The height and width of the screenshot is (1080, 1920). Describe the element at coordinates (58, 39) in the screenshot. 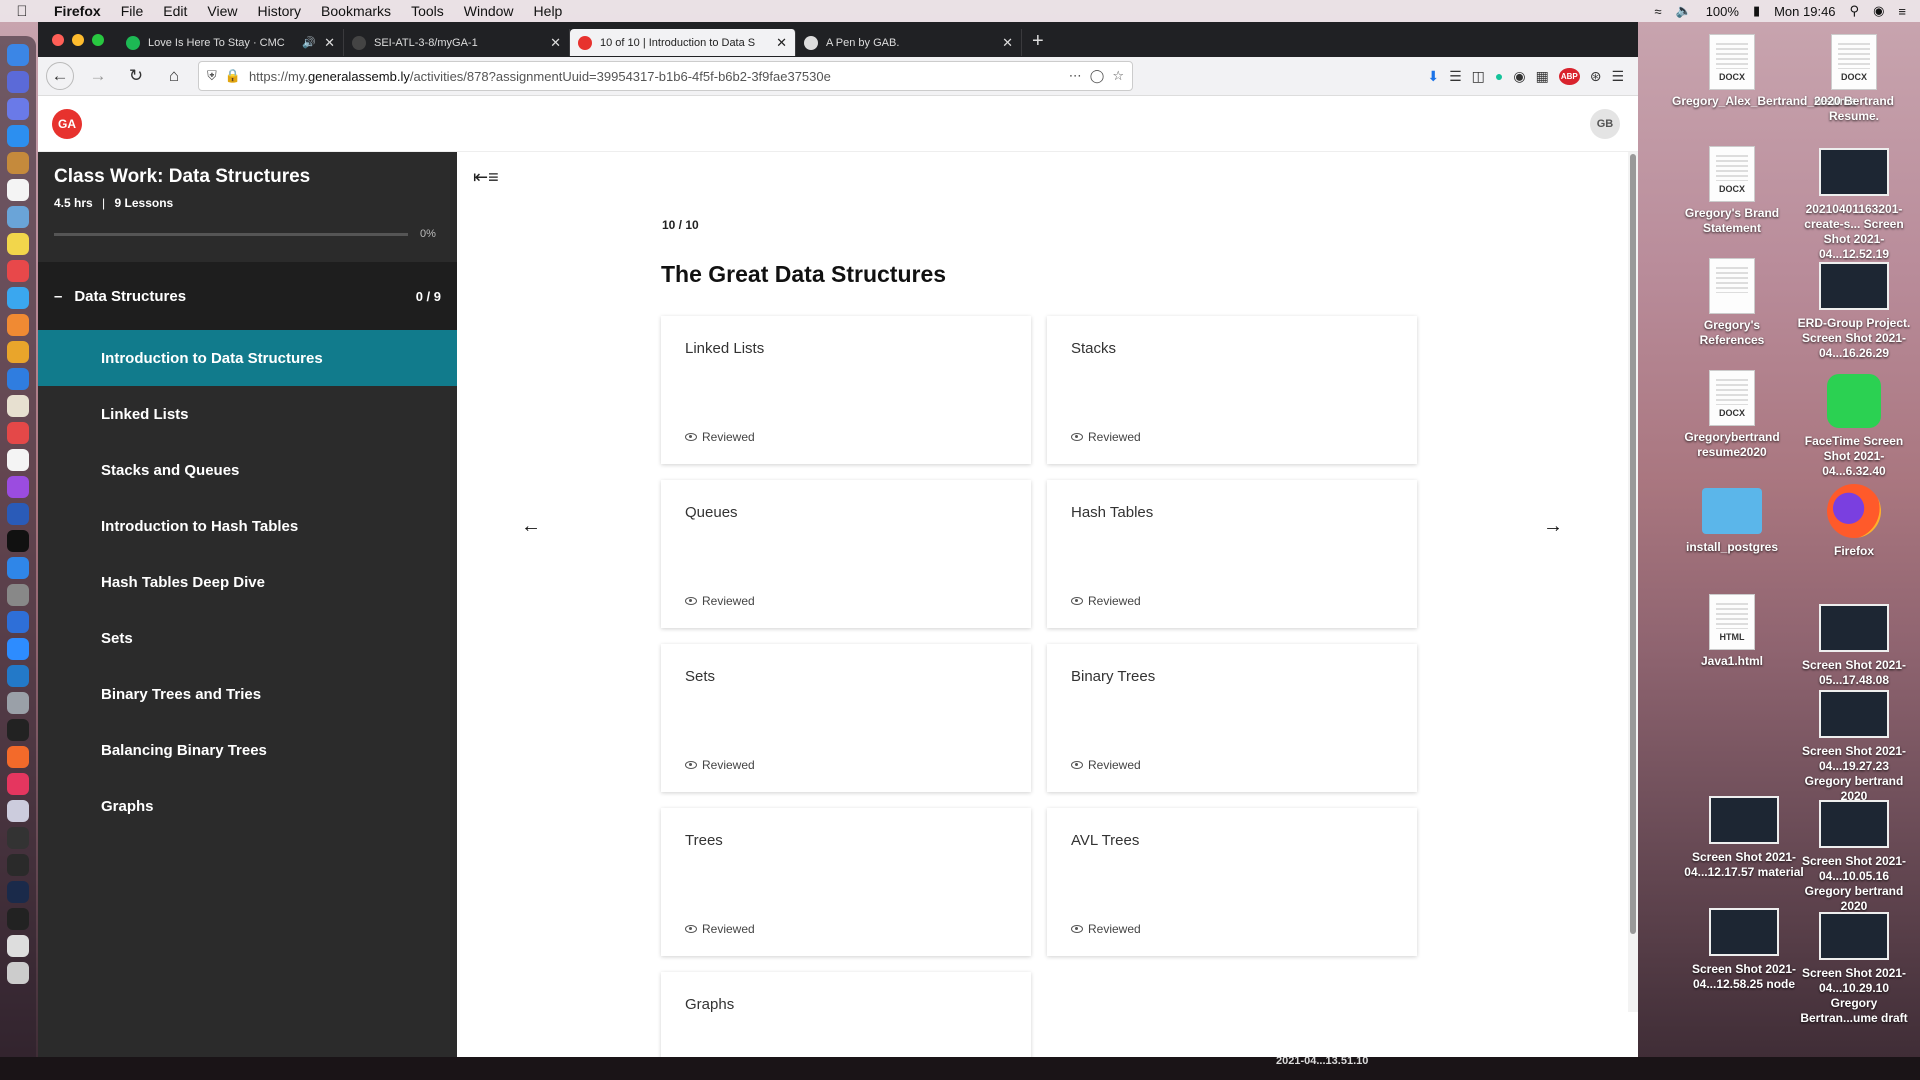

I see `close-window-button` at that location.